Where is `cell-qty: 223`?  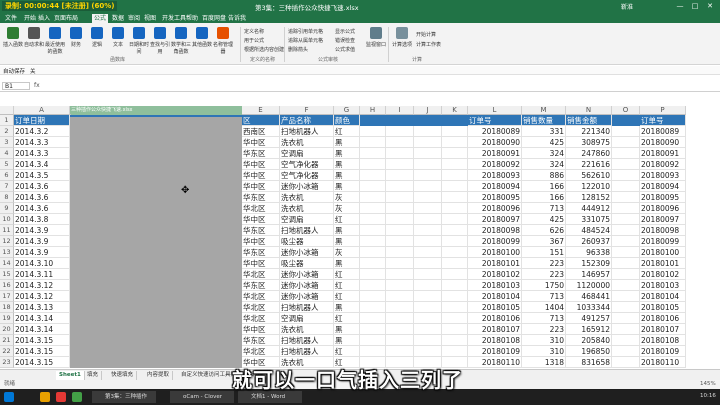 cell-qty: 223 is located at coordinates (544, 329).